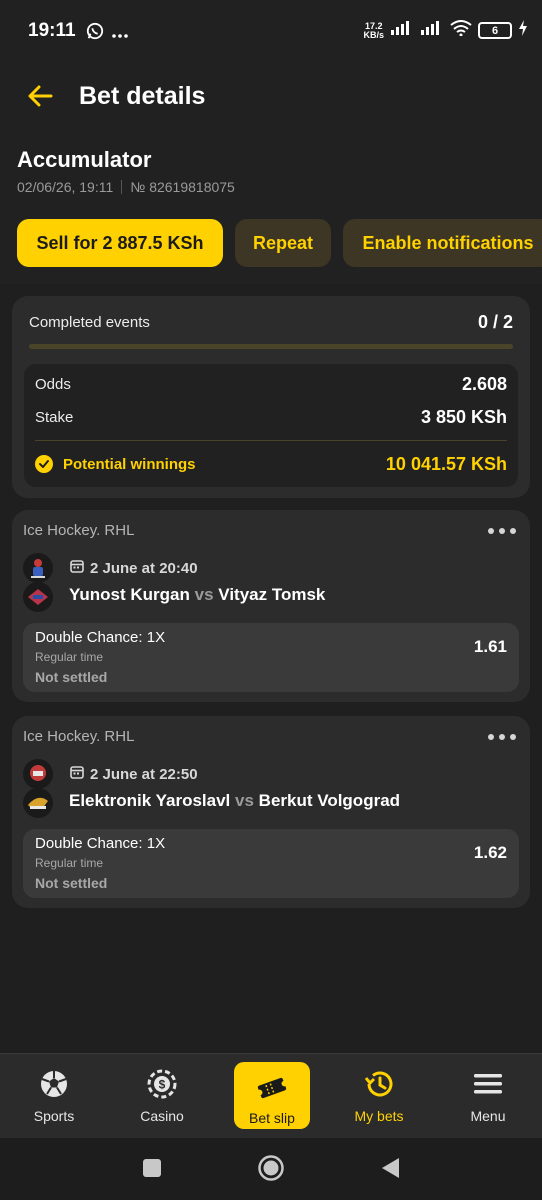 The width and height of the screenshot is (542, 1200). I want to click on charging-icon, so click(523, 30).